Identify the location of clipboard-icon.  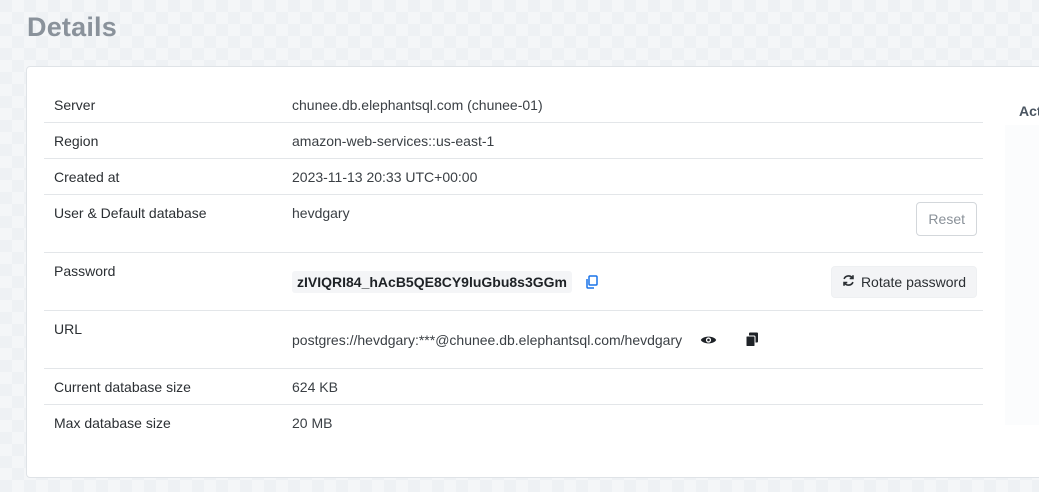
(752, 340).